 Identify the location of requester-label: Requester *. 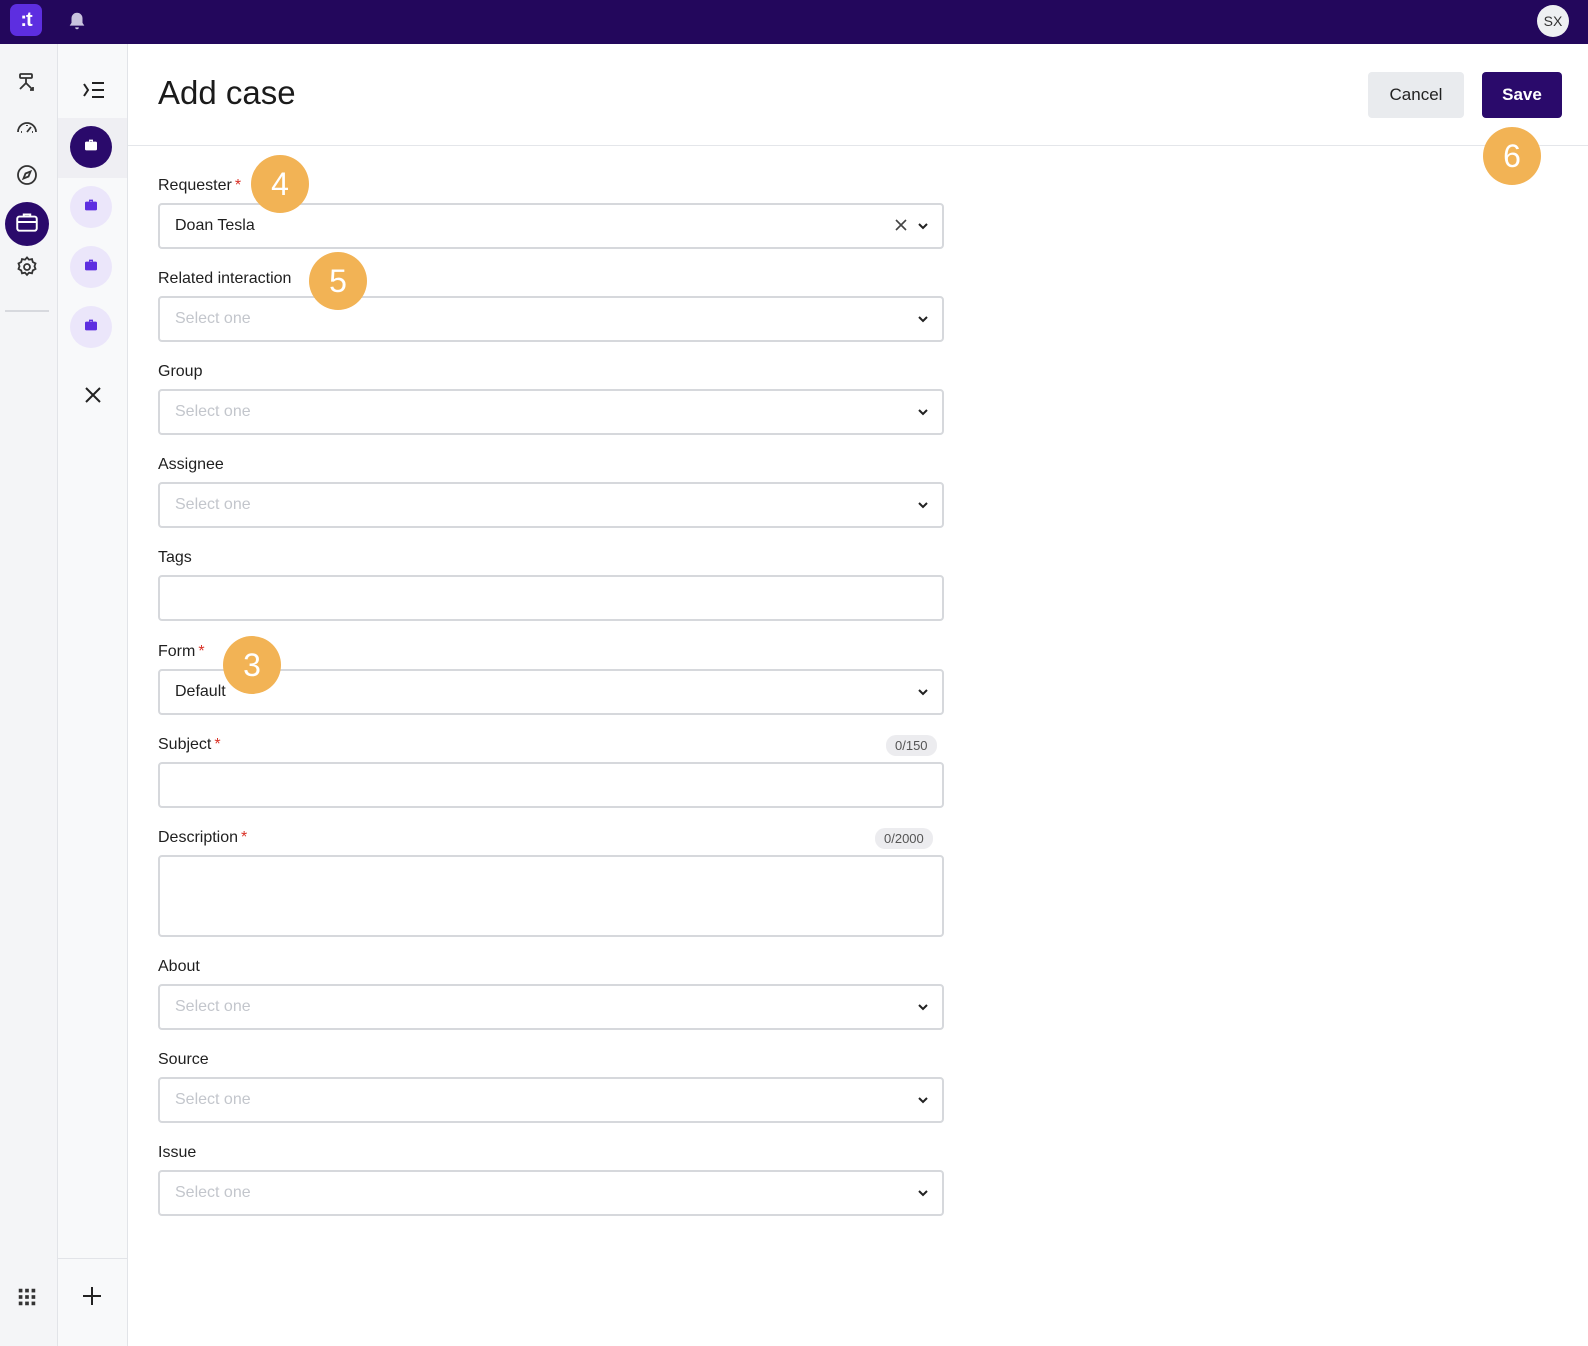
(200, 185).